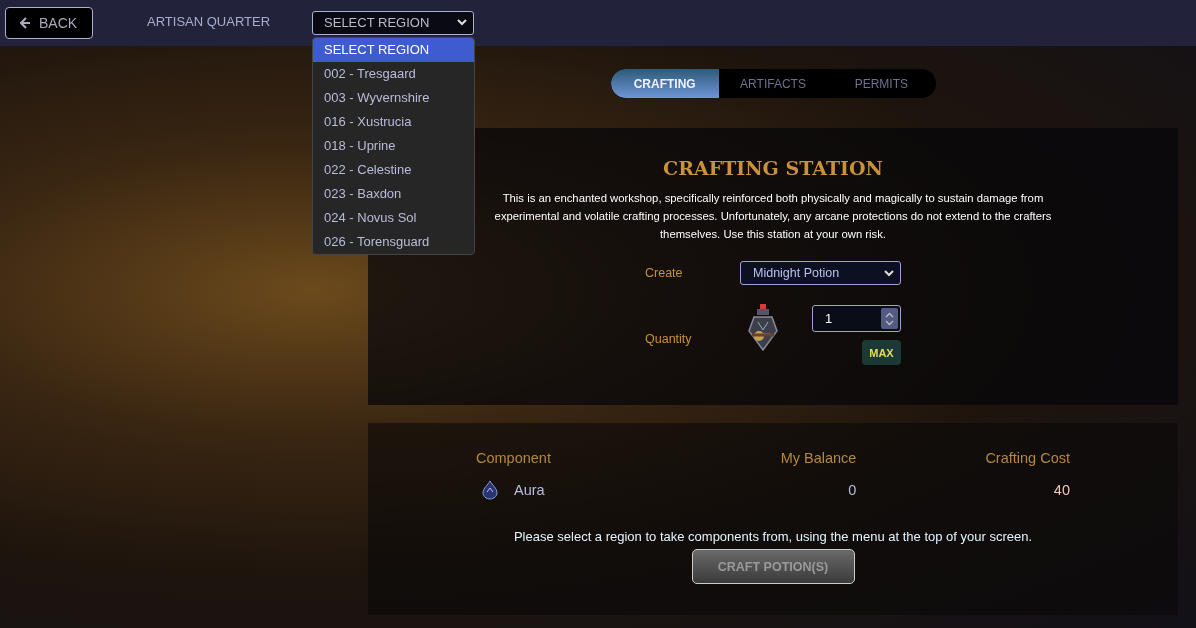 Image resolution: width=1196 pixels, height=628 pixels. What do you see at coordinates (773, 536) in the screenshot?
I see `region-hint-message: Please select a region to take components from, using the menu at the top of your screen.` at bounding box center [773, 536].